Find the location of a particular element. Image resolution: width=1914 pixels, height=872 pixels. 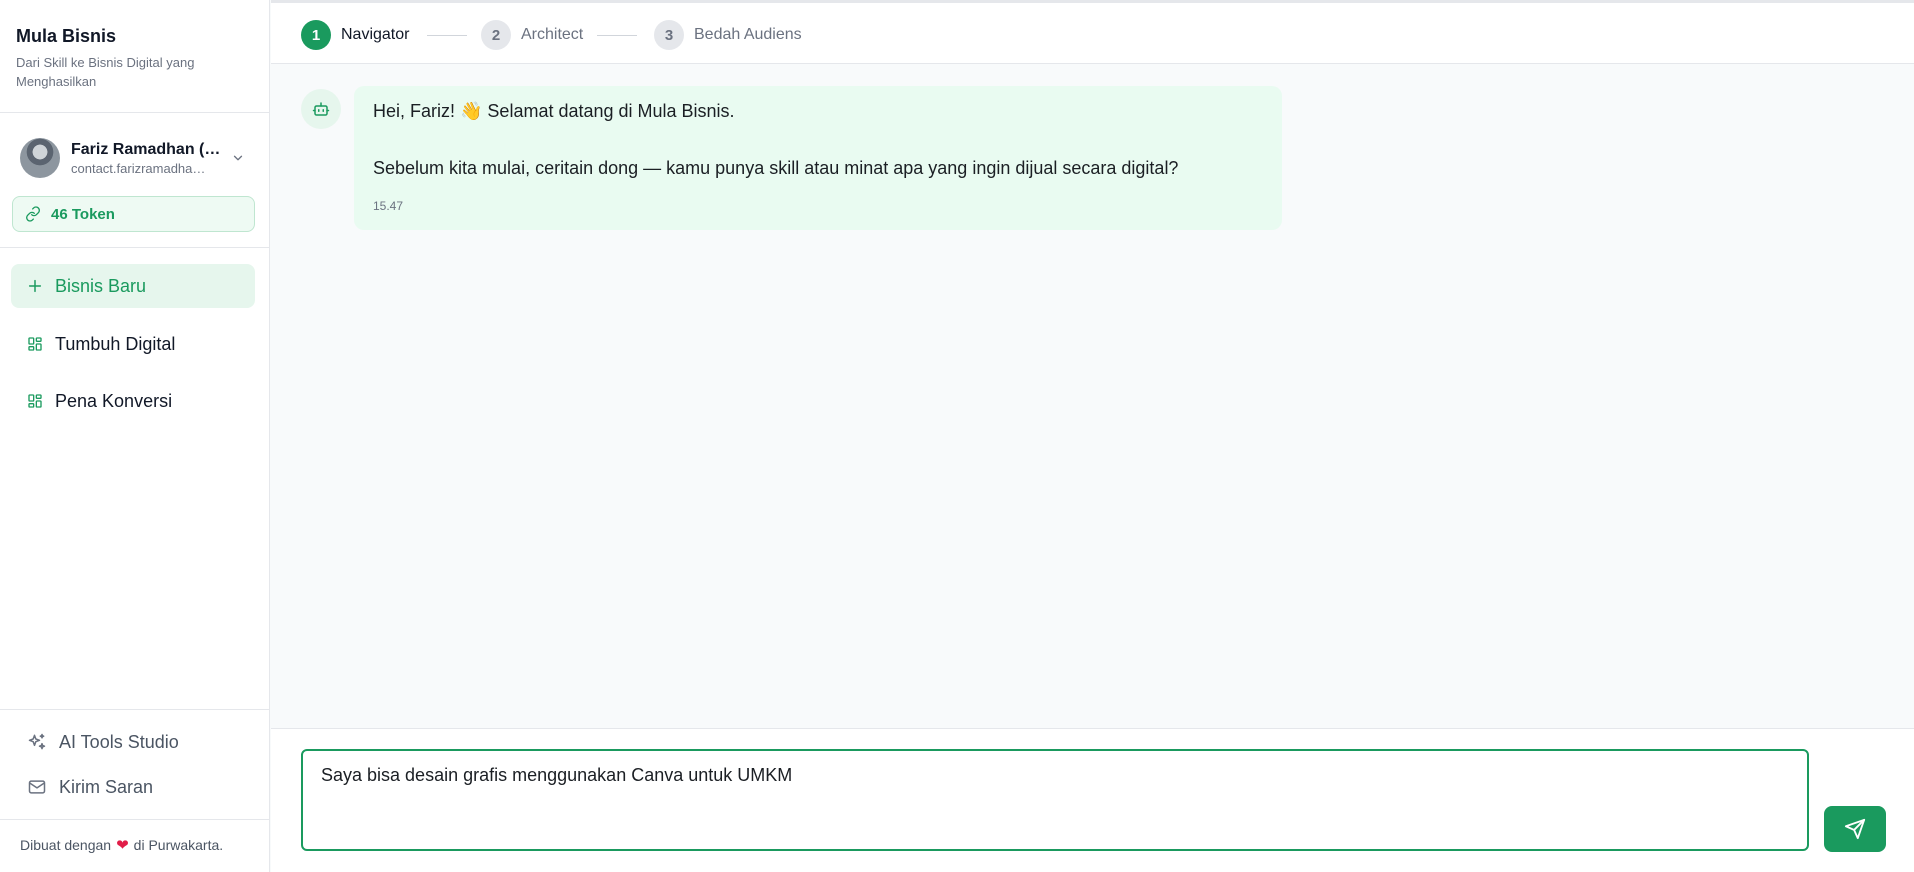

step-navigator: 1 Navigator is located at coordinates (355, 35).